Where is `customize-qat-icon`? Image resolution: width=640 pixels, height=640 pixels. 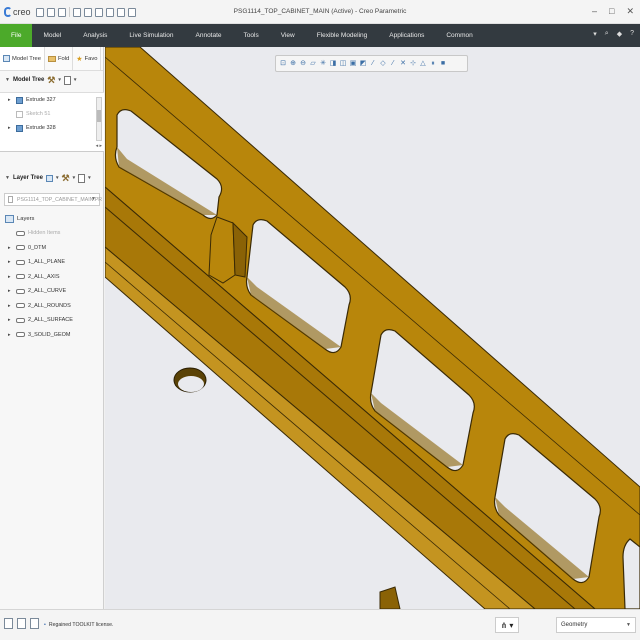
customize-qat-icon is located at coordinates (132, 12).